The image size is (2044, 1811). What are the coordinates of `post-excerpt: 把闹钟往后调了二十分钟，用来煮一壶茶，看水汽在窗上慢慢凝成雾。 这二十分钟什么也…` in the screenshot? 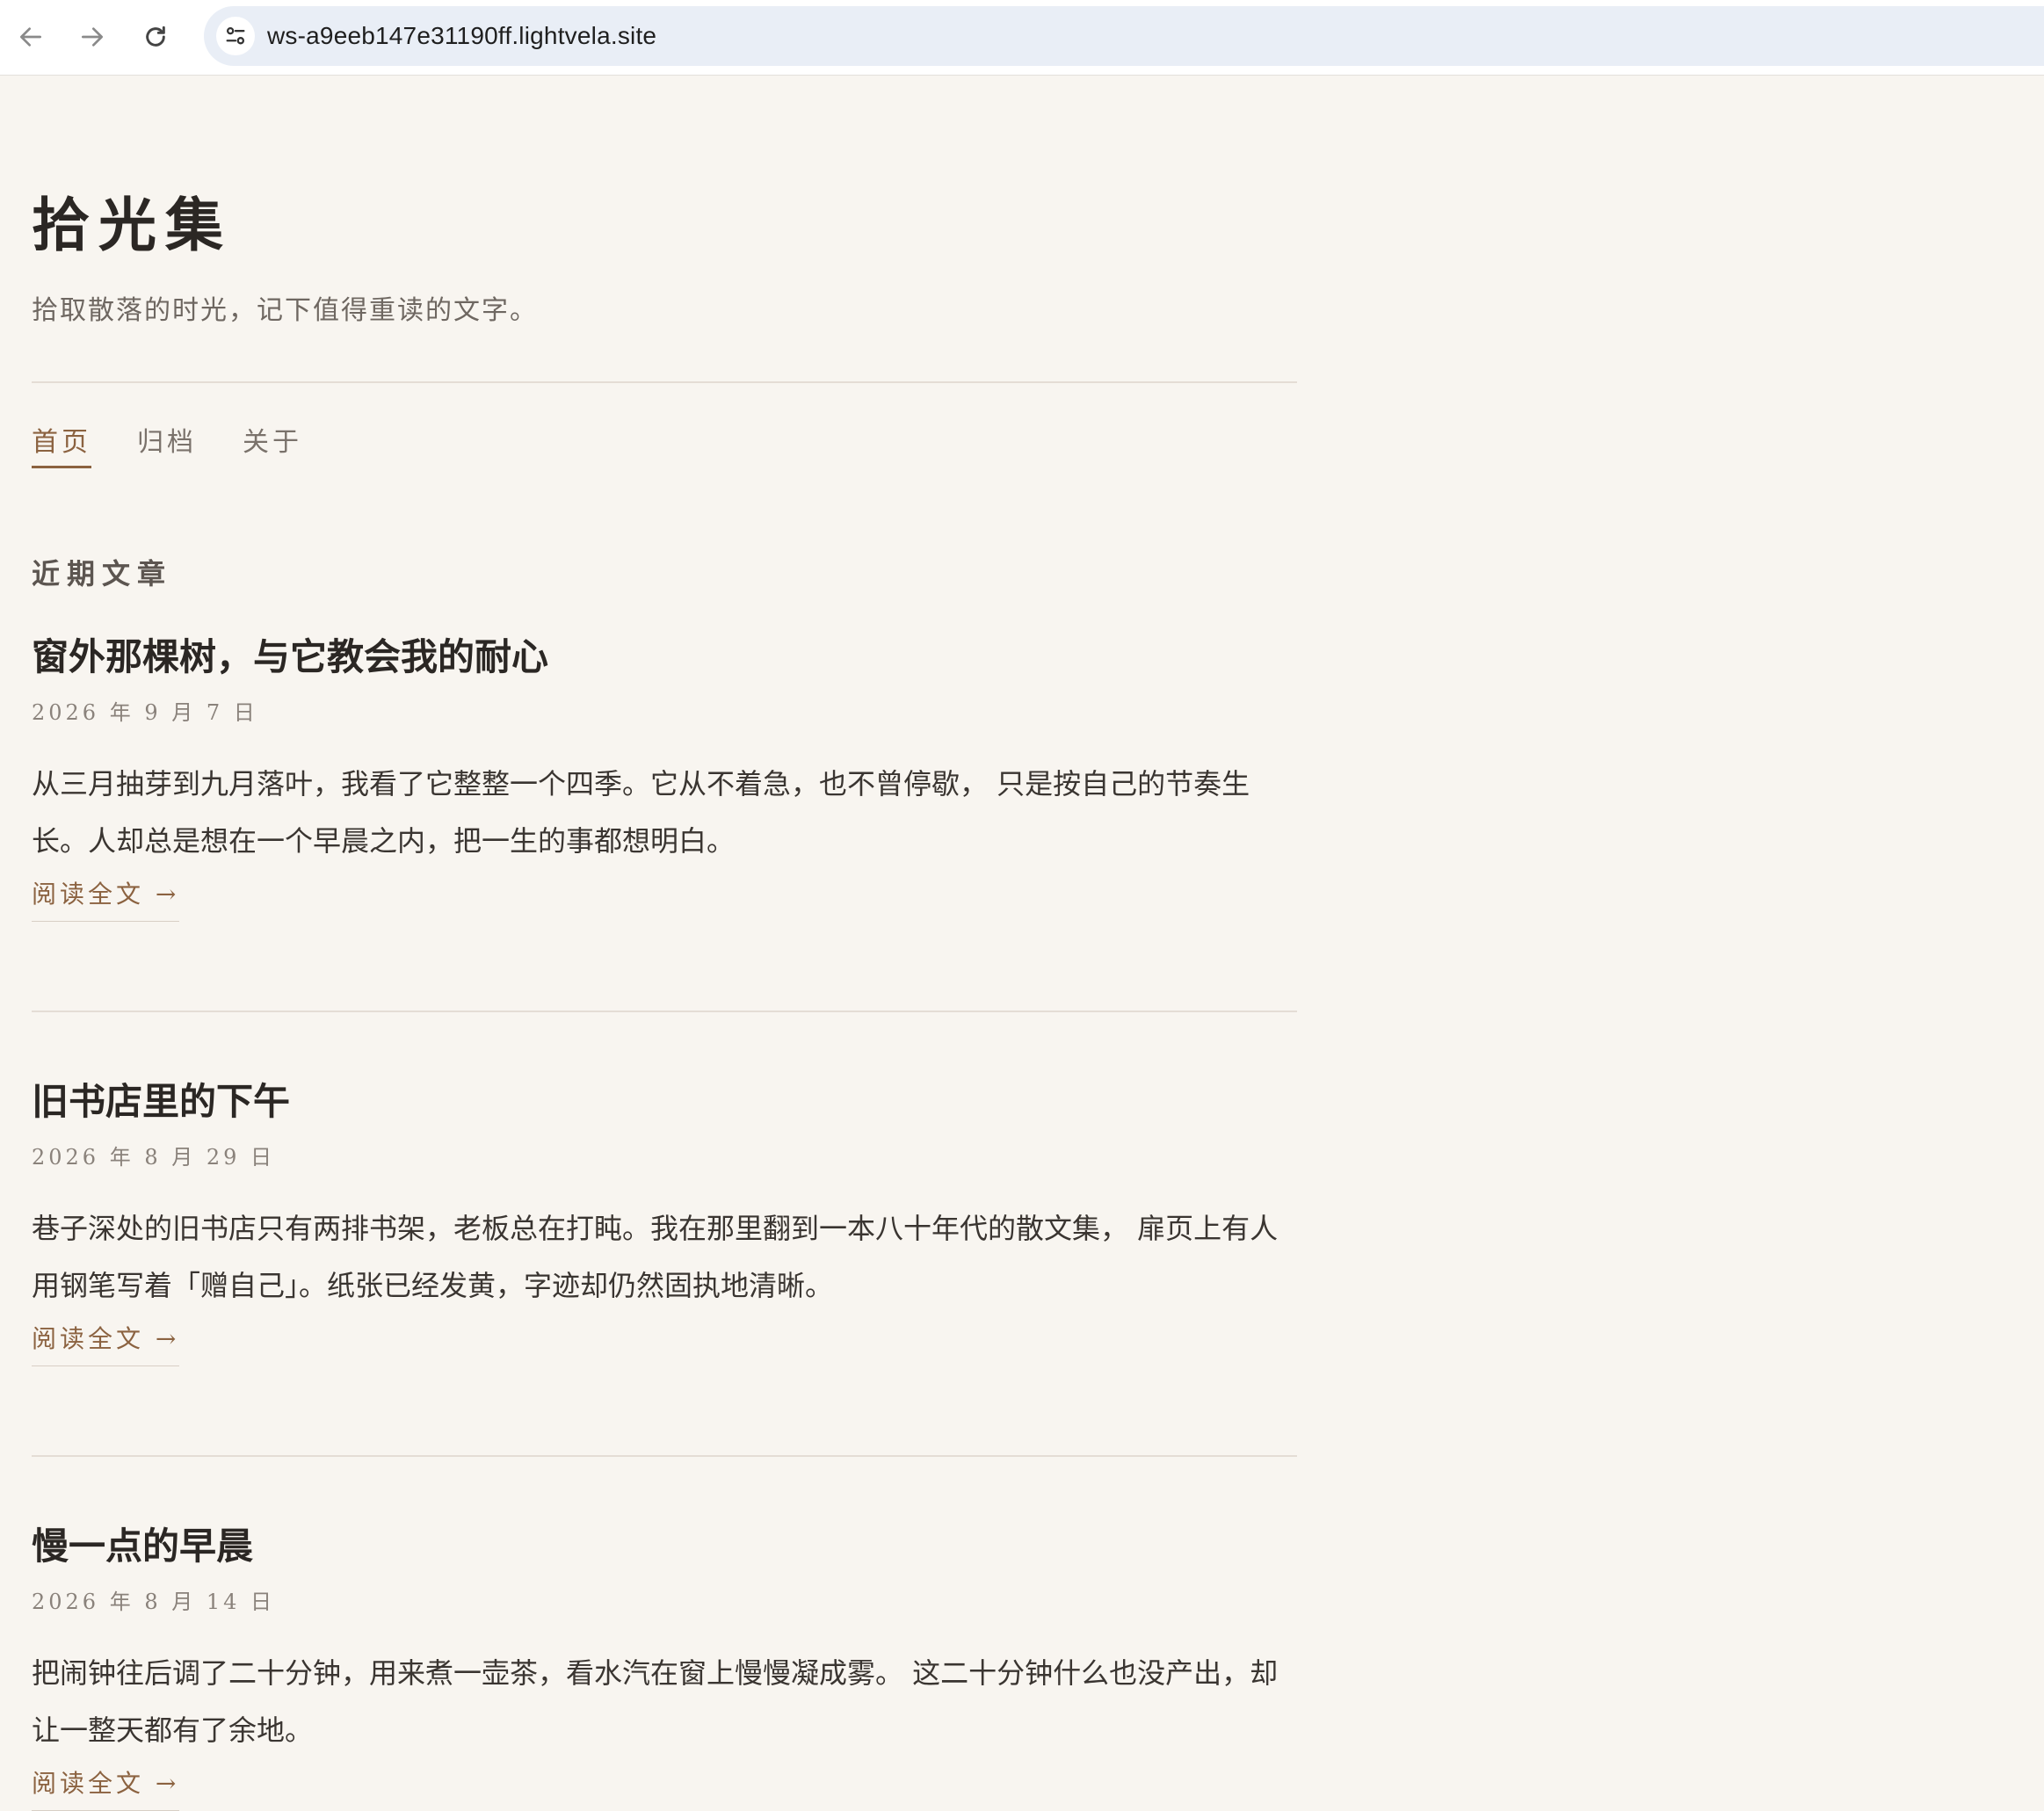 It's located at (655, 1701).